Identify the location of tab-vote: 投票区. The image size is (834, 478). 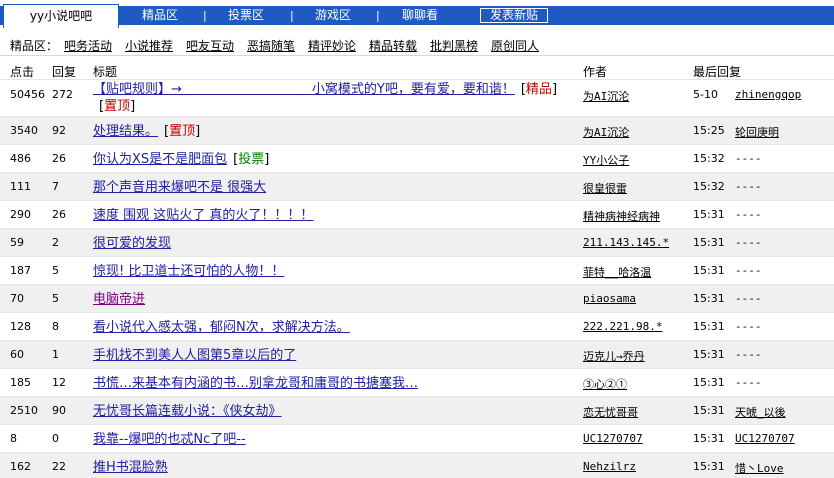
(246, 15).